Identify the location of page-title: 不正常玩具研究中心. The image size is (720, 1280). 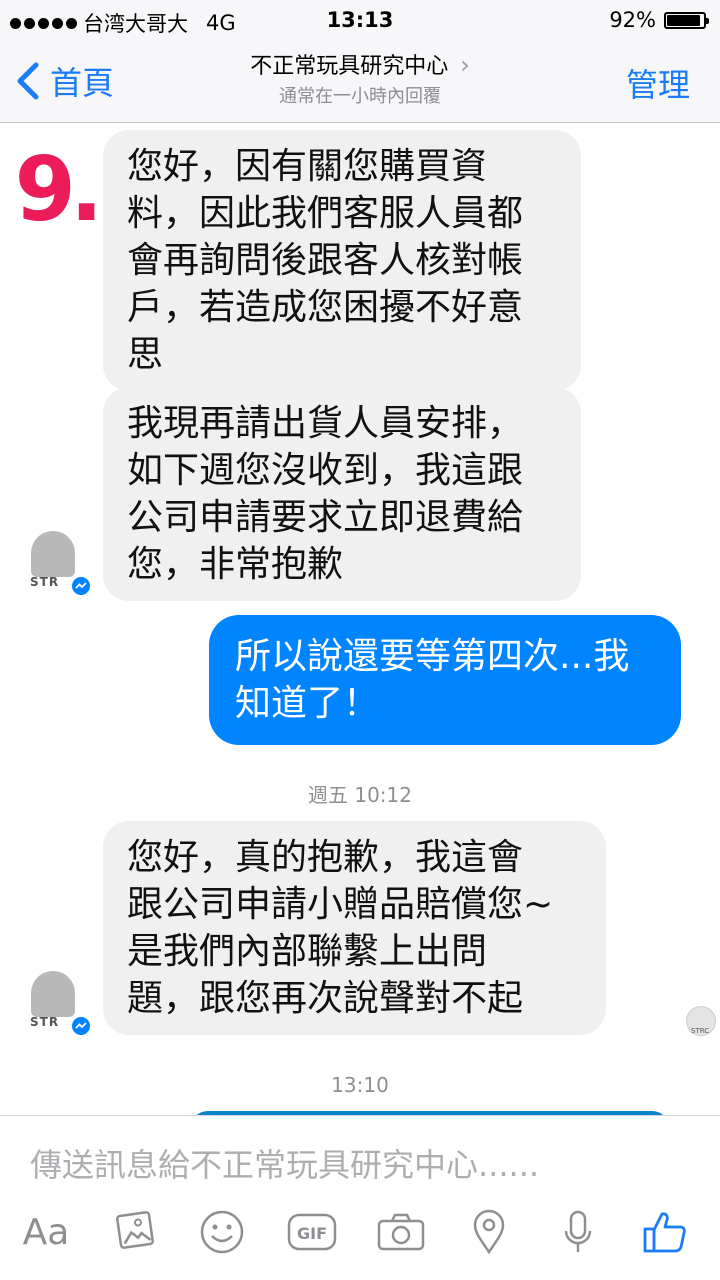
(349, 66).